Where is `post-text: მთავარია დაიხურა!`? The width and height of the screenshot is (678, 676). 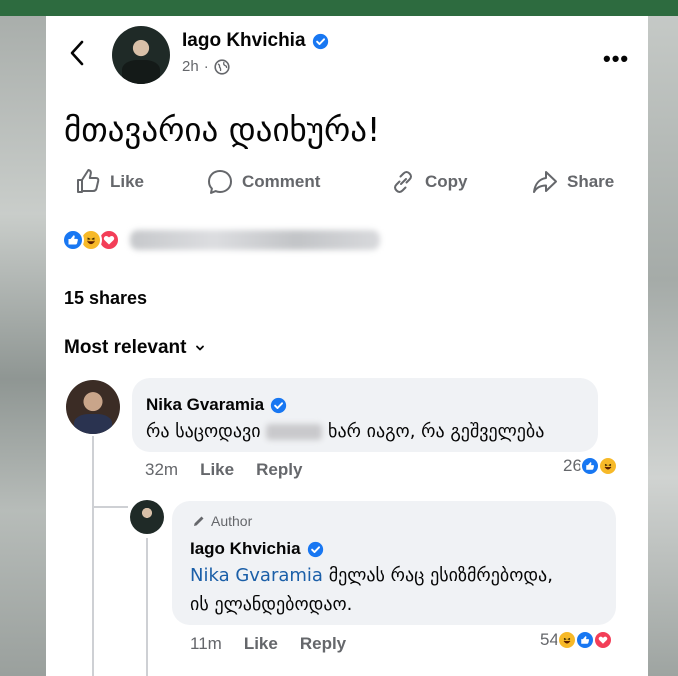
post-text: მთავარია დაიხურა! is located at coordinates (222, 129).